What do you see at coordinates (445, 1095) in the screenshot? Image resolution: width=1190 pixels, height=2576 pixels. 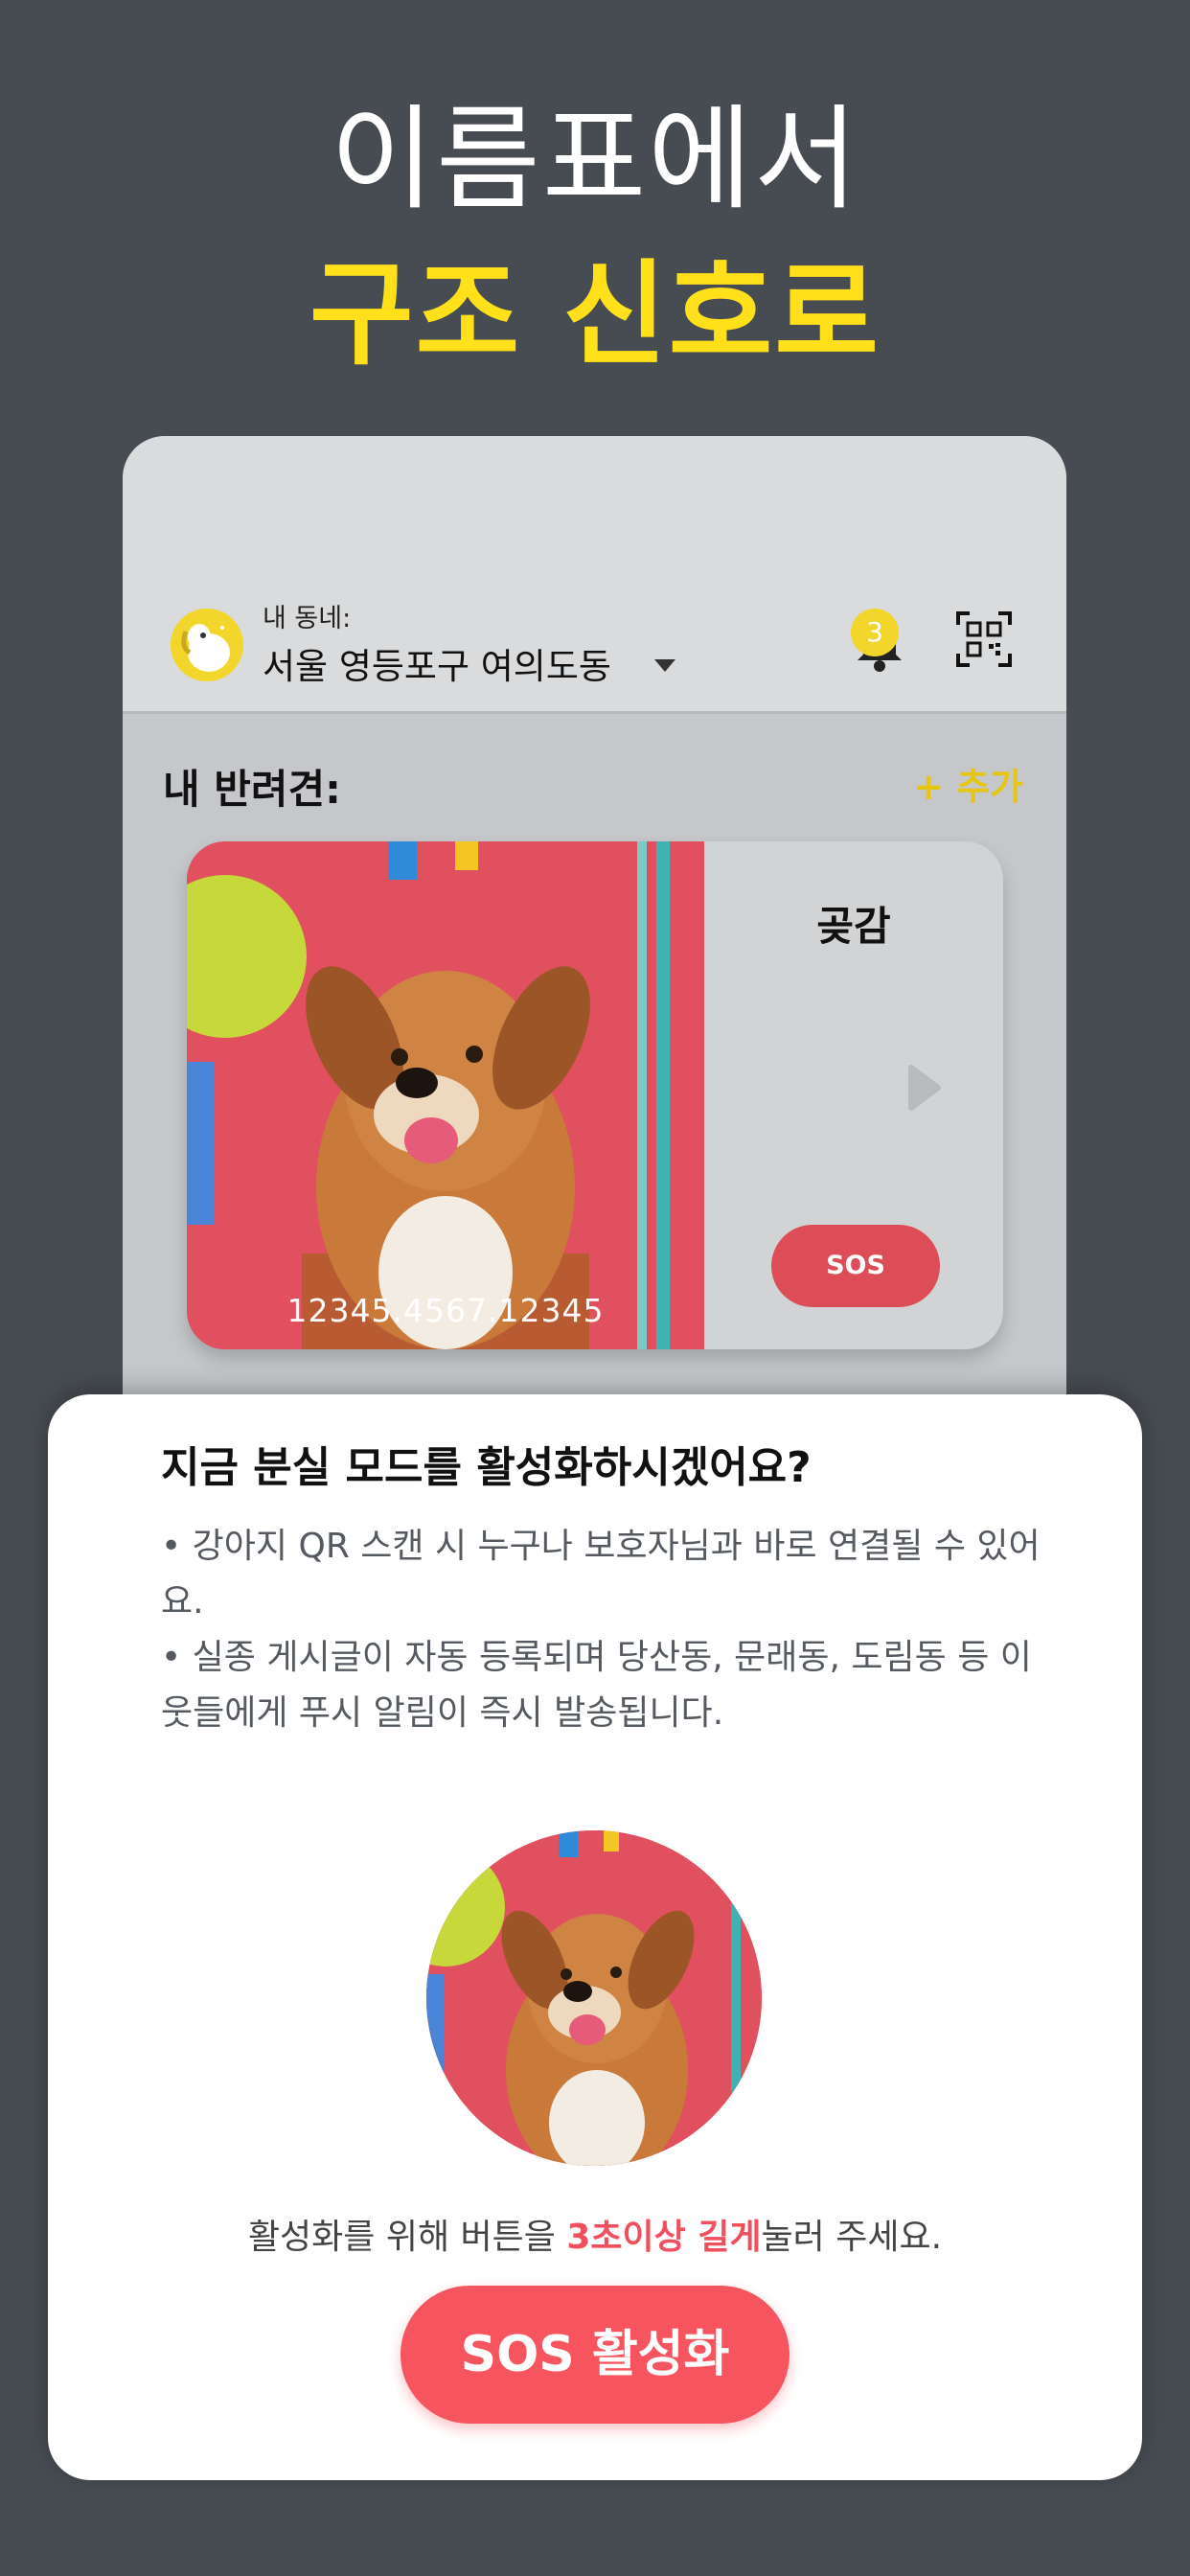 I see `pet-photo: 12345.4567.12345` at bounding box center [445, 1095].